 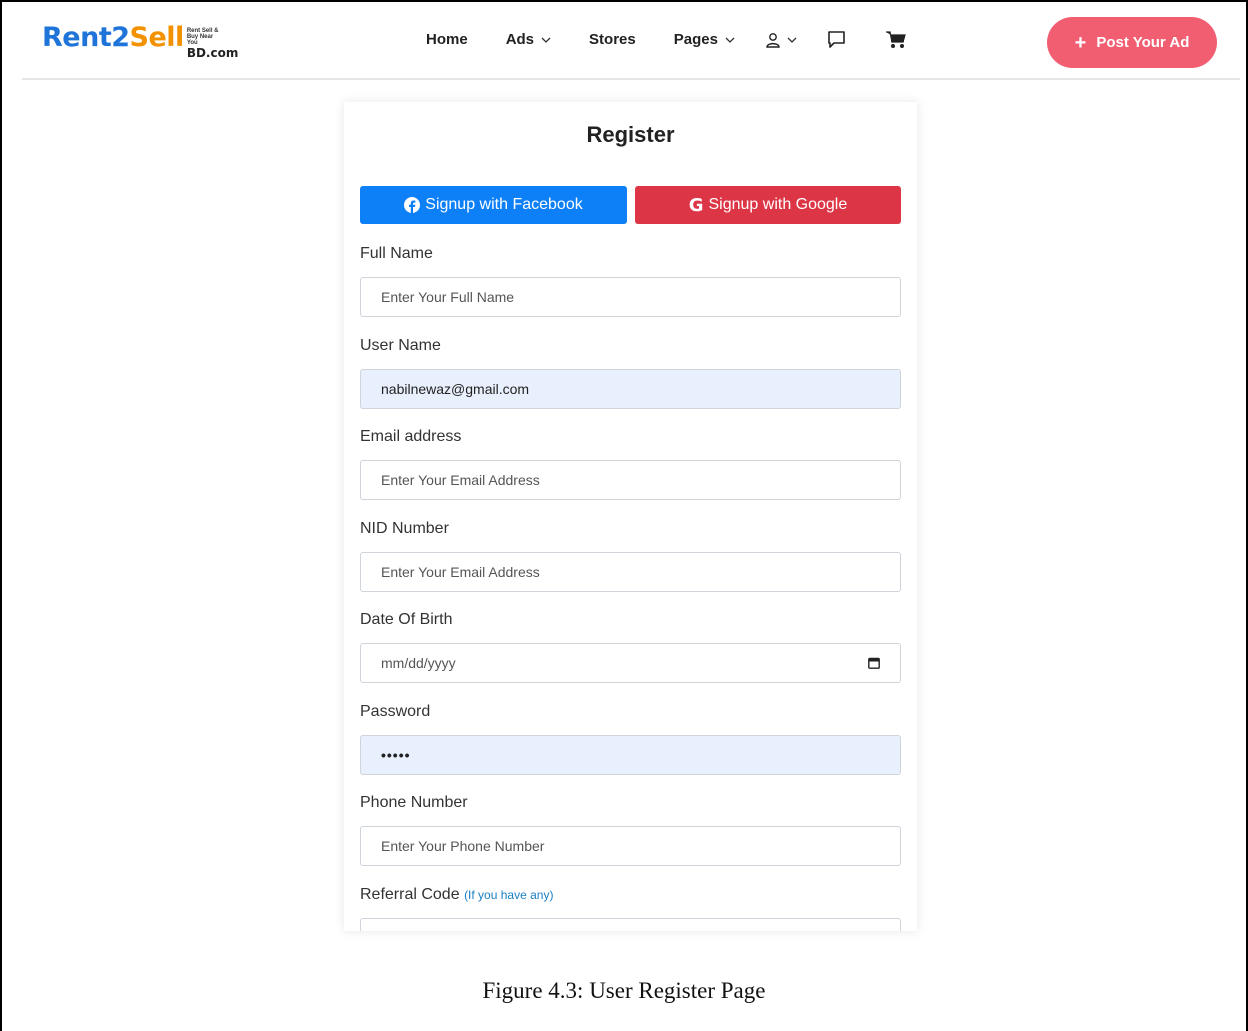 What do you see at coordinates (1080, 42) in the screenshot?
I see `plus-icon: +` at bounding box center [1080, 42].